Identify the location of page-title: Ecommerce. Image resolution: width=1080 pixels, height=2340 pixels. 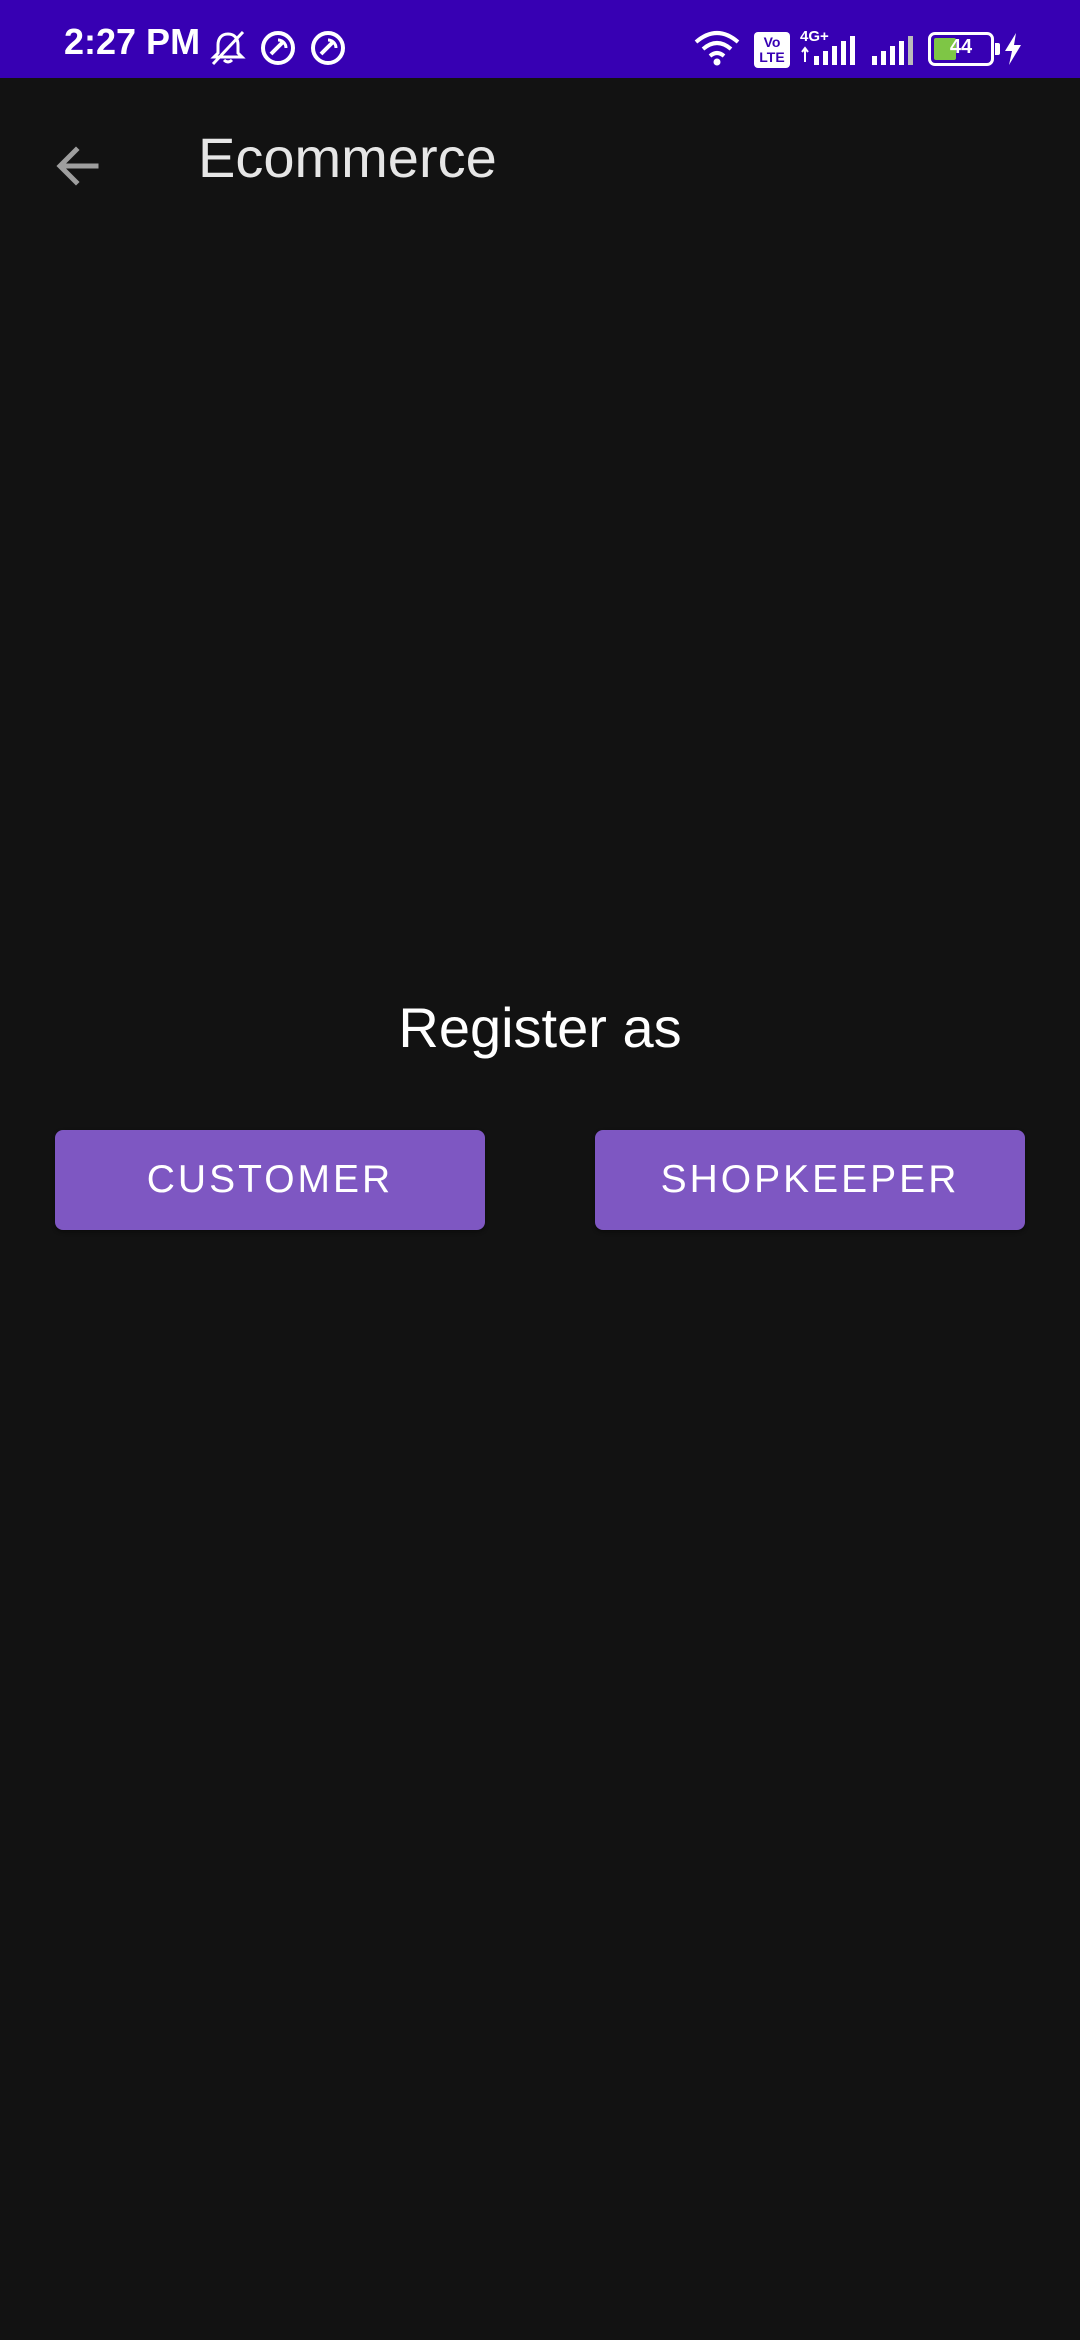
(347, 157).